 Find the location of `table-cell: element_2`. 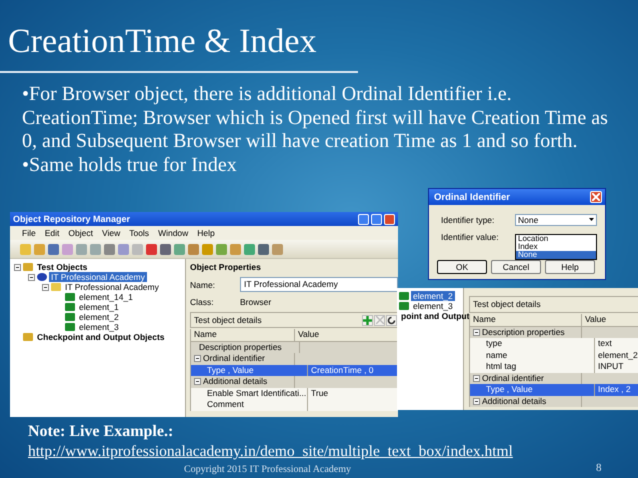

table-cell: element_2 is located at coordinates (618, 355).